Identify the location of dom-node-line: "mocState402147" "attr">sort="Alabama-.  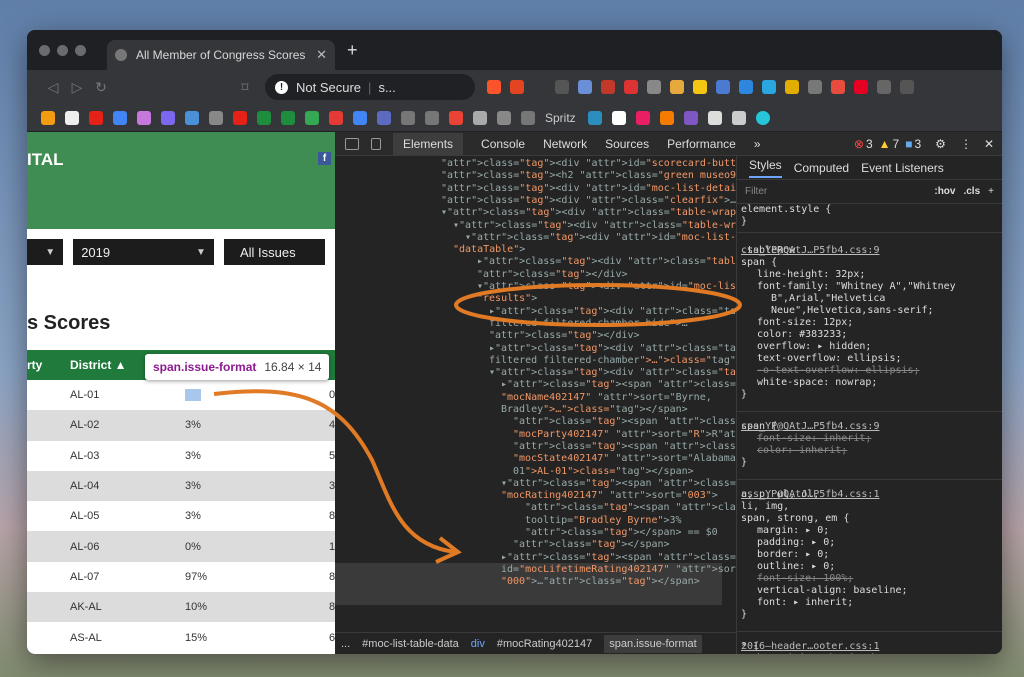
(535, 459).